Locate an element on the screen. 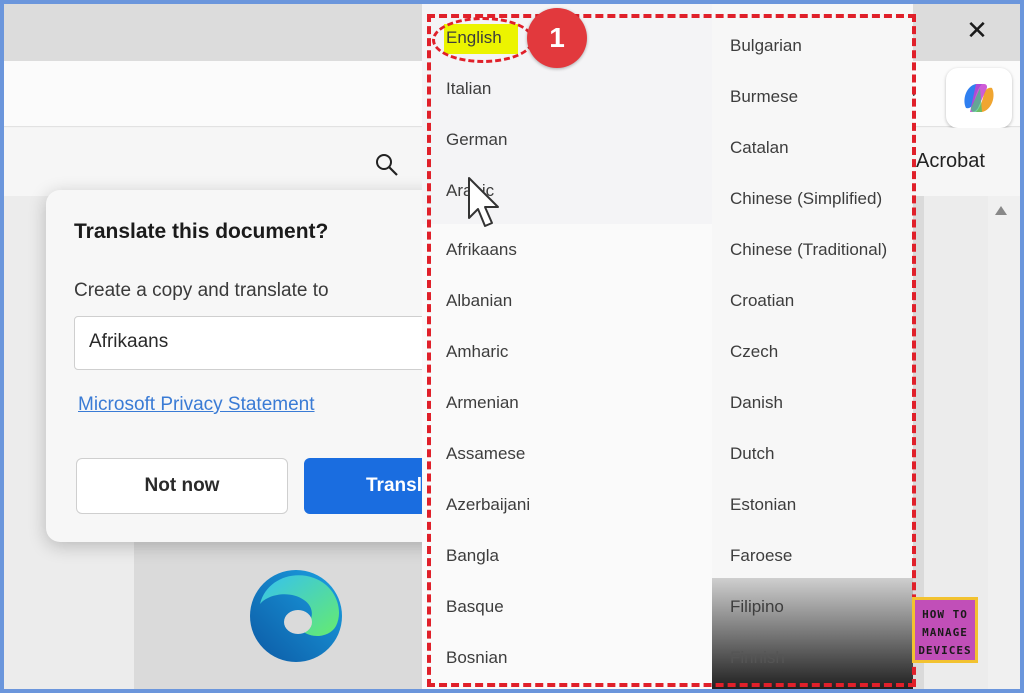  selected-language: Afrikaans is located at coordinates (129, 341).